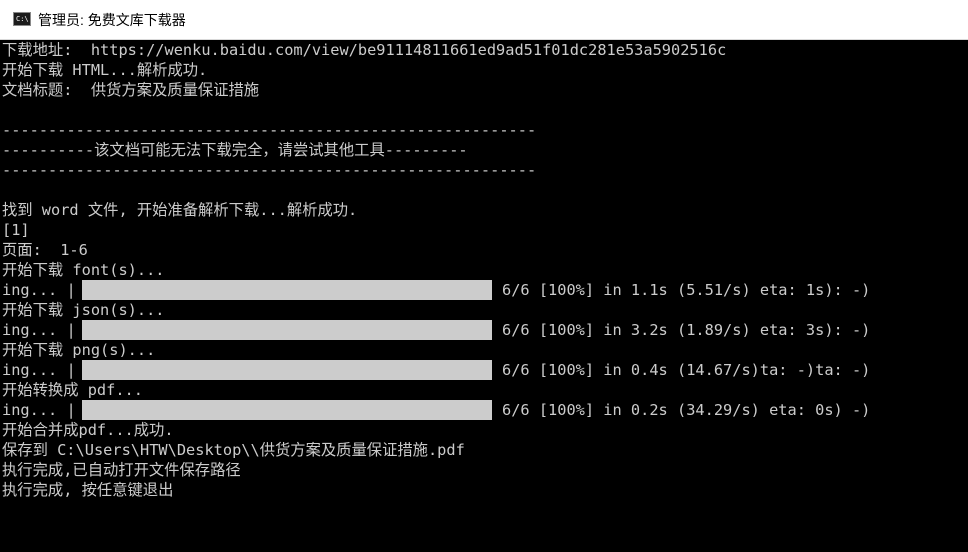 The height and width of the screenshot is (552, 968). I want to click on console-line: 执行完成,已自动打开文件保存路径, so click(121, 470).